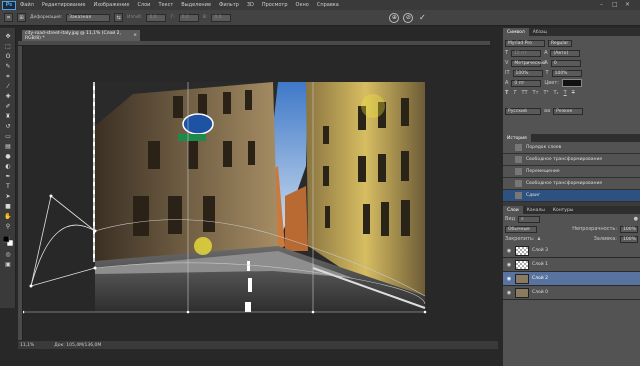 This screenshot has height=366, width=640. What do you see at coordinates (8, 66) in the screenshot?
I see `quick-select-tool-icon: ✎` at bounding box center [8, 66].